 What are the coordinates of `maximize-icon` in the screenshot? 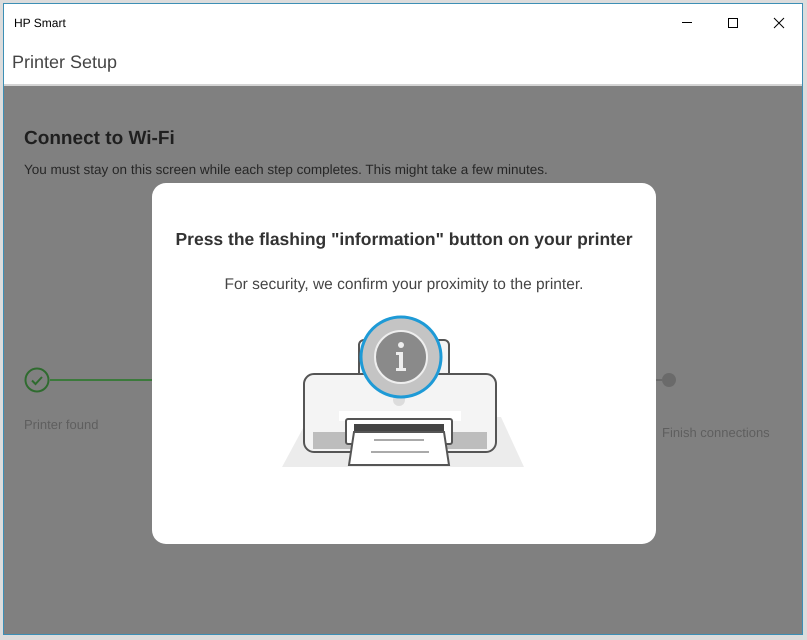 It's located at (733, 22).